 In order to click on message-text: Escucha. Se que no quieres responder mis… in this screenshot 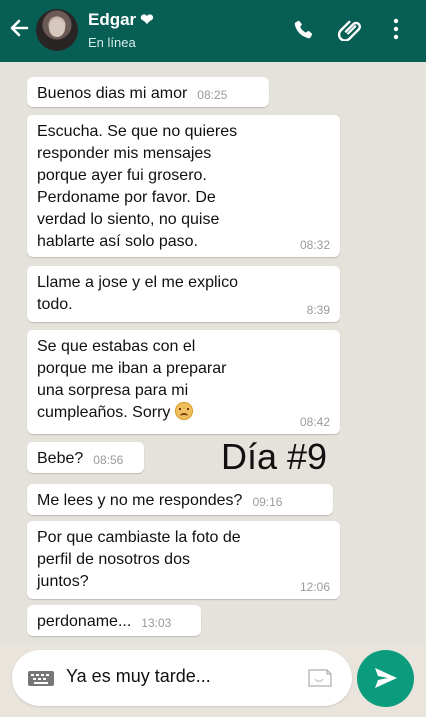, I will do `click(137, 186)`.